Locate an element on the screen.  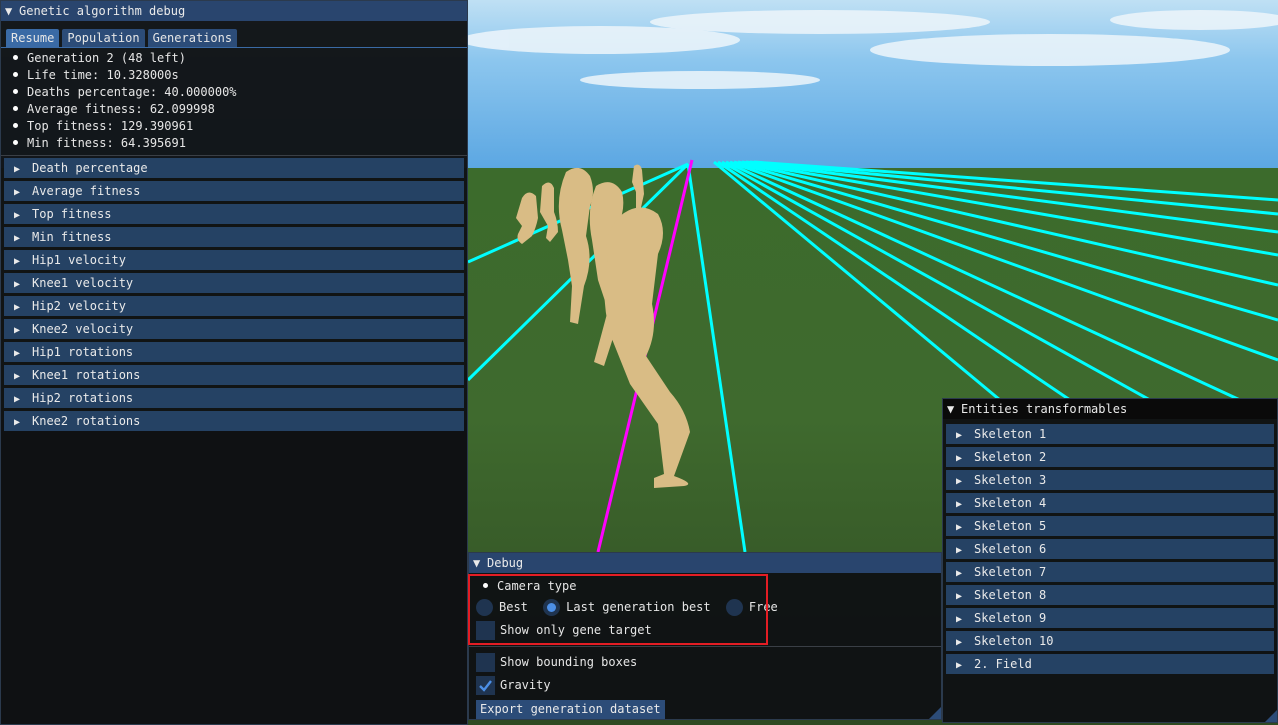
section-hip1-rotations: ▶ Hip1 rotations is located at coordinates (234, 352).